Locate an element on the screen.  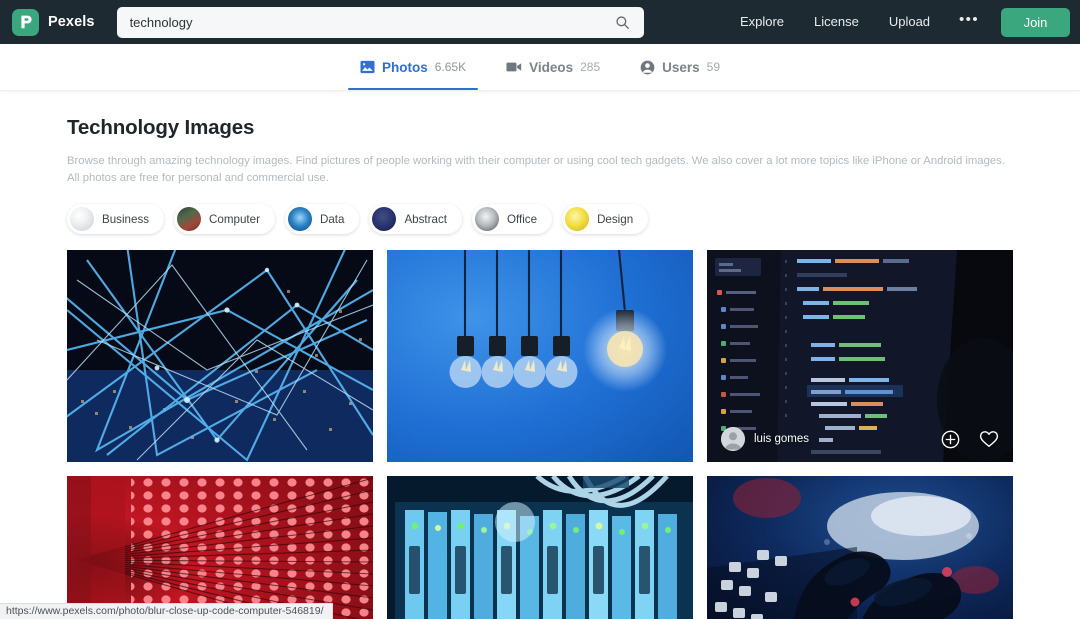
photo-author-name: luis gomes is located at coordinates (781, 439).